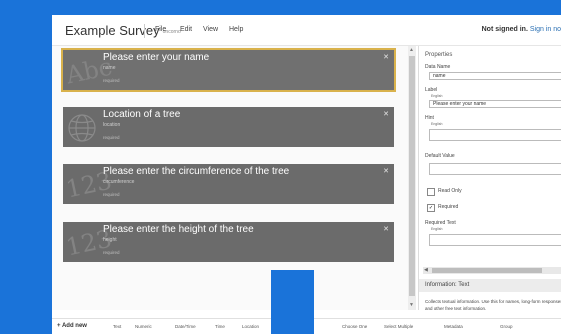 The height and width of the screenshot is (334, 561). I want to click on drag-handle, so click(292, 302).